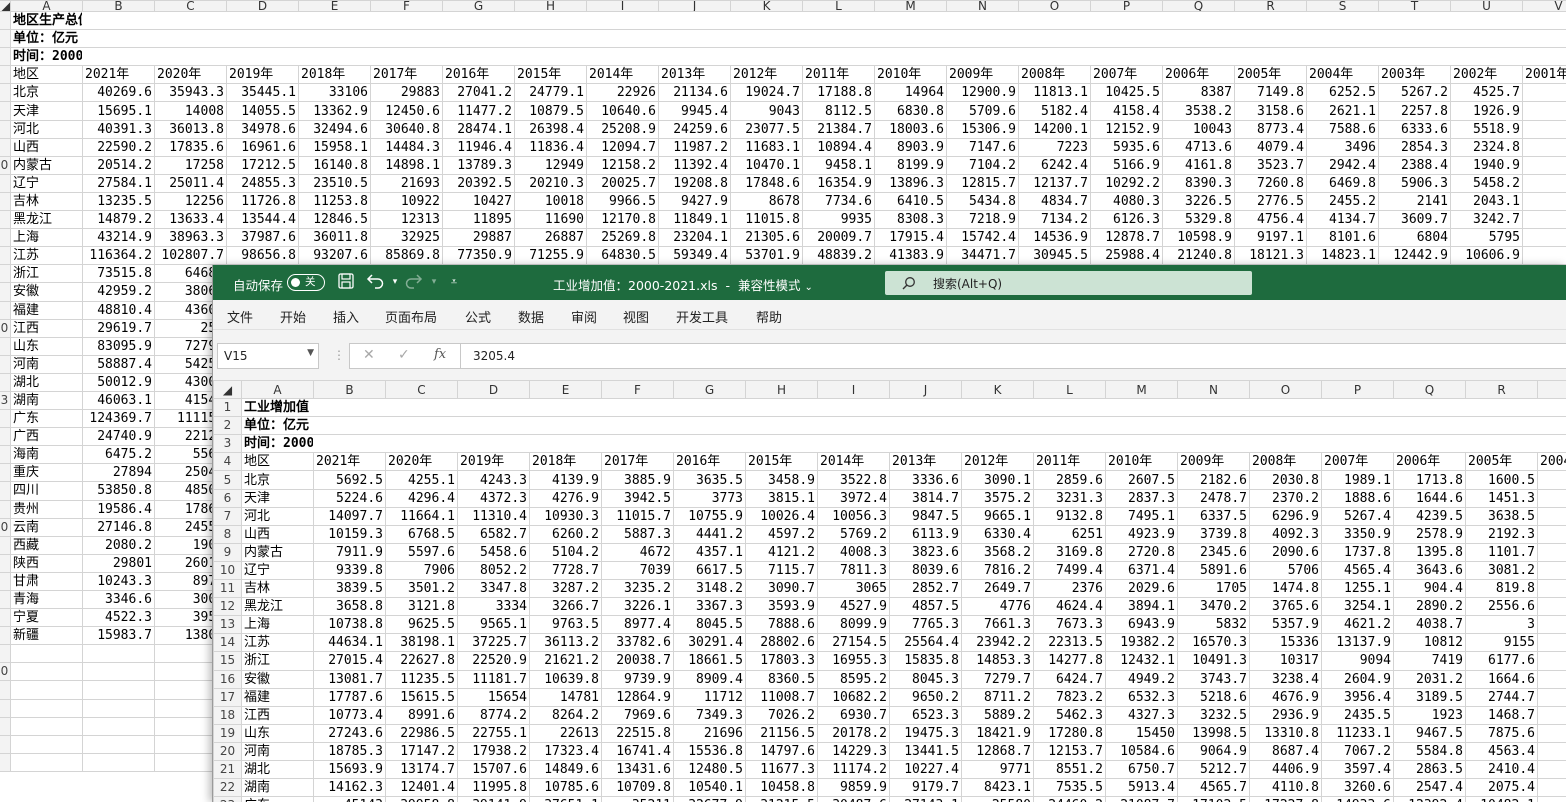  Describe the element at coordinates (1285, 480) in the screenshot. I see `cell: 2030.8` at that location.